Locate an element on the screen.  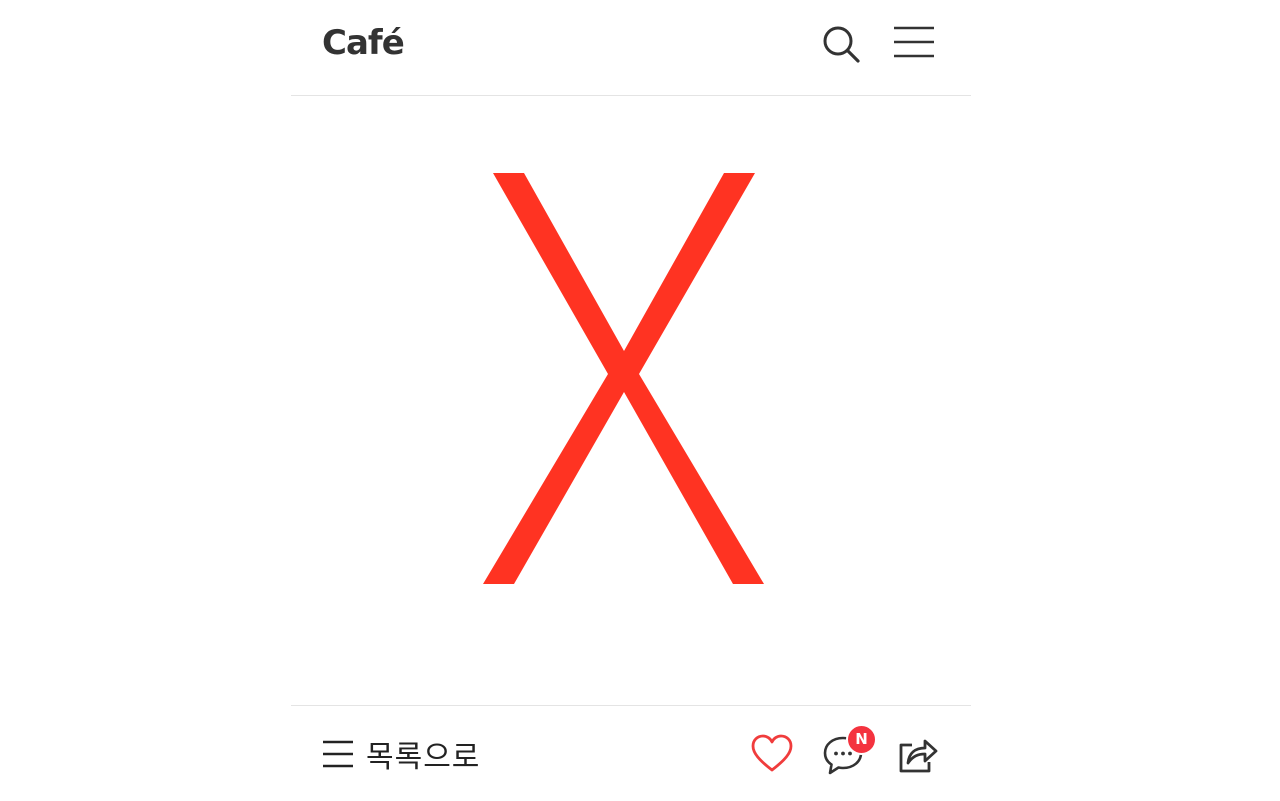
back-to-list-label: 목록으로 is located at coordinates (423, 757).